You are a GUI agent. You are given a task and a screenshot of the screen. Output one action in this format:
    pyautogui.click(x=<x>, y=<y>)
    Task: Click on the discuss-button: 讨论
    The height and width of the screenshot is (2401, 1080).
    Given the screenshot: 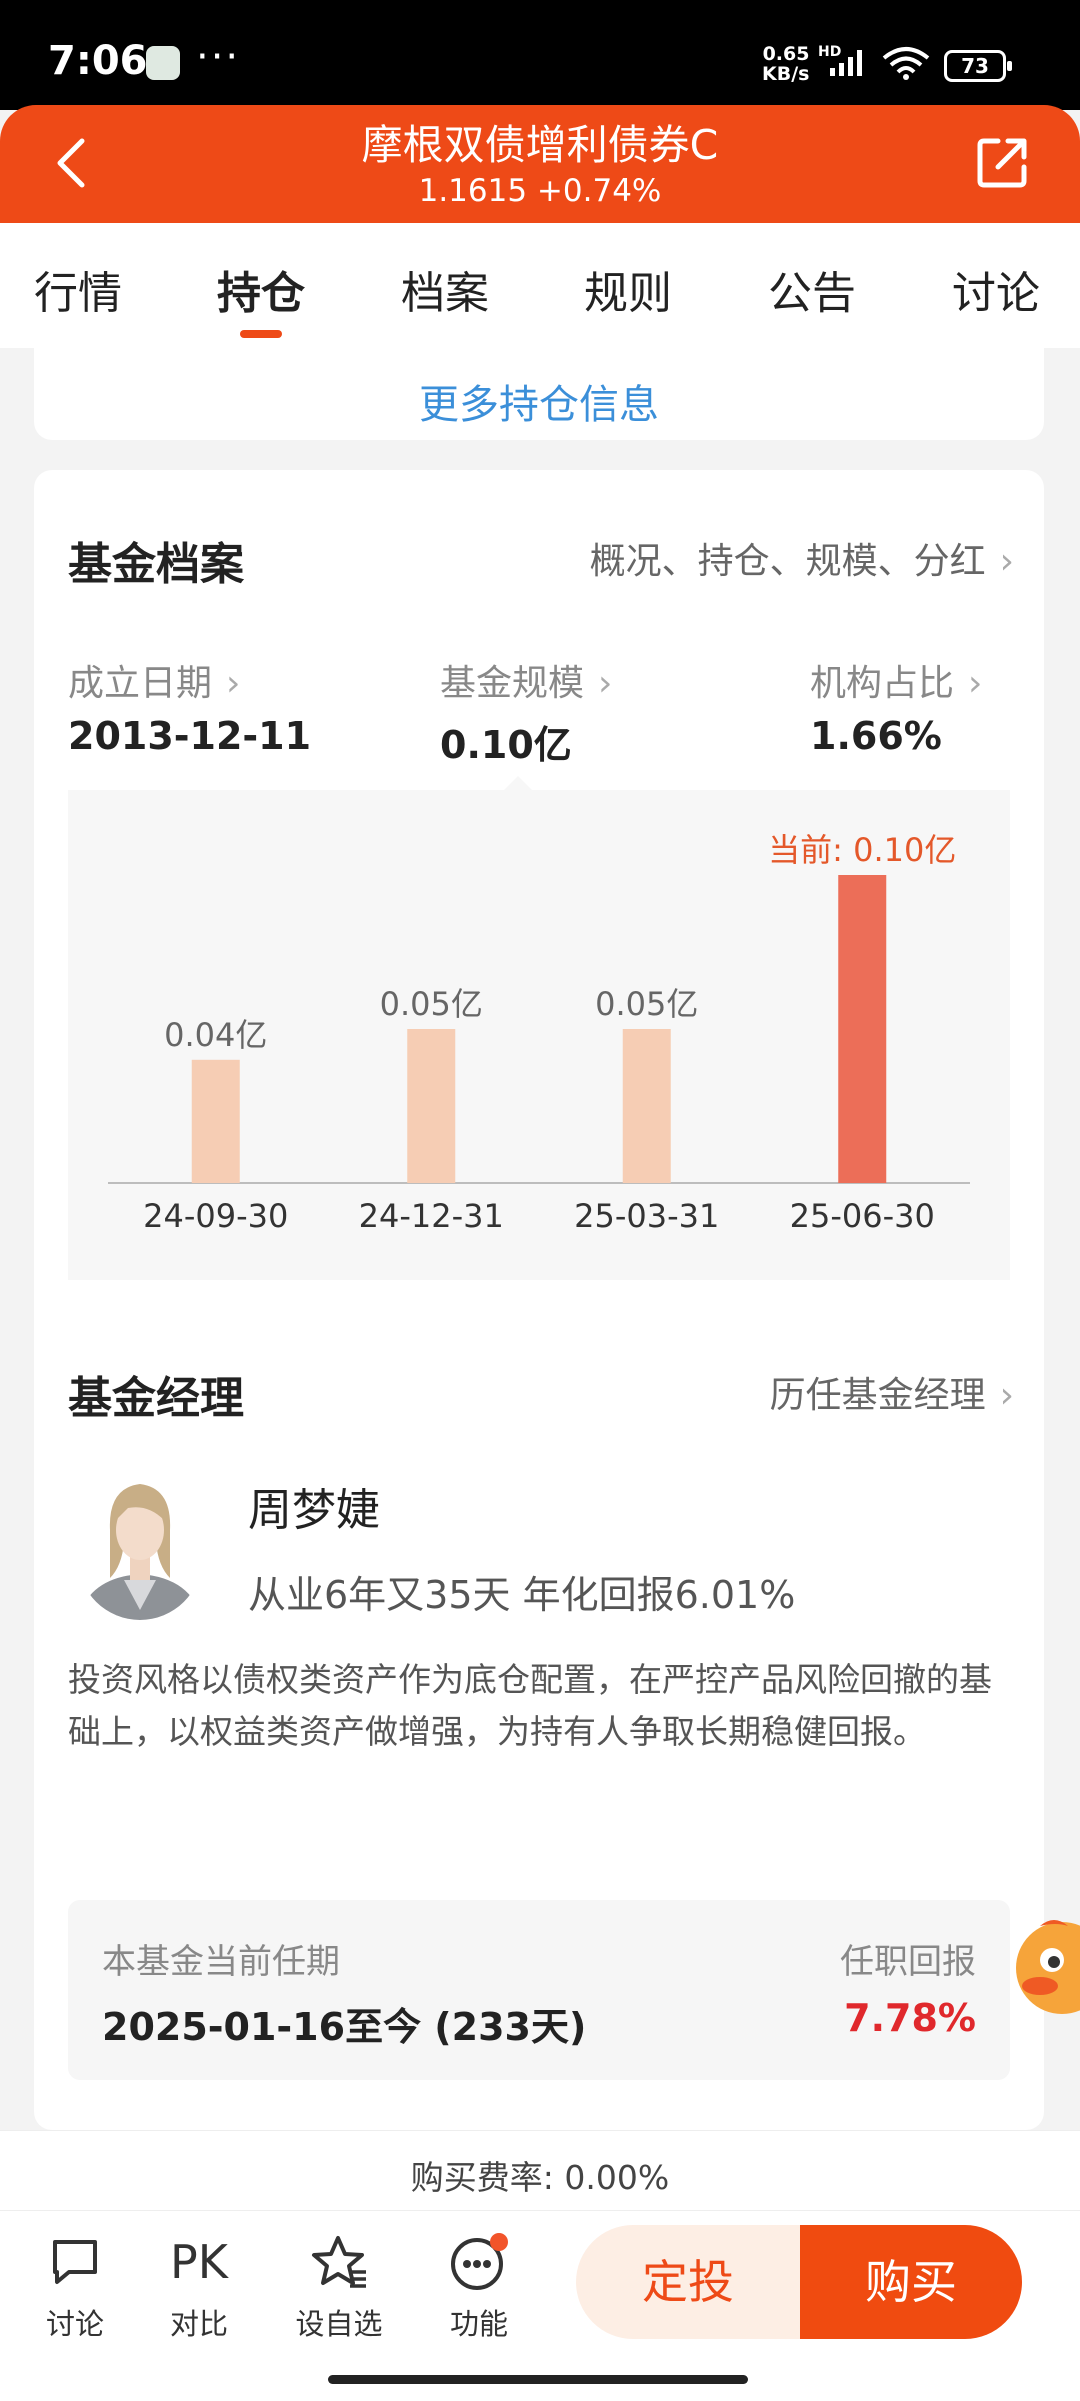 What is the action you would take?
    pyautogui.click(x=75, y=2286)
    